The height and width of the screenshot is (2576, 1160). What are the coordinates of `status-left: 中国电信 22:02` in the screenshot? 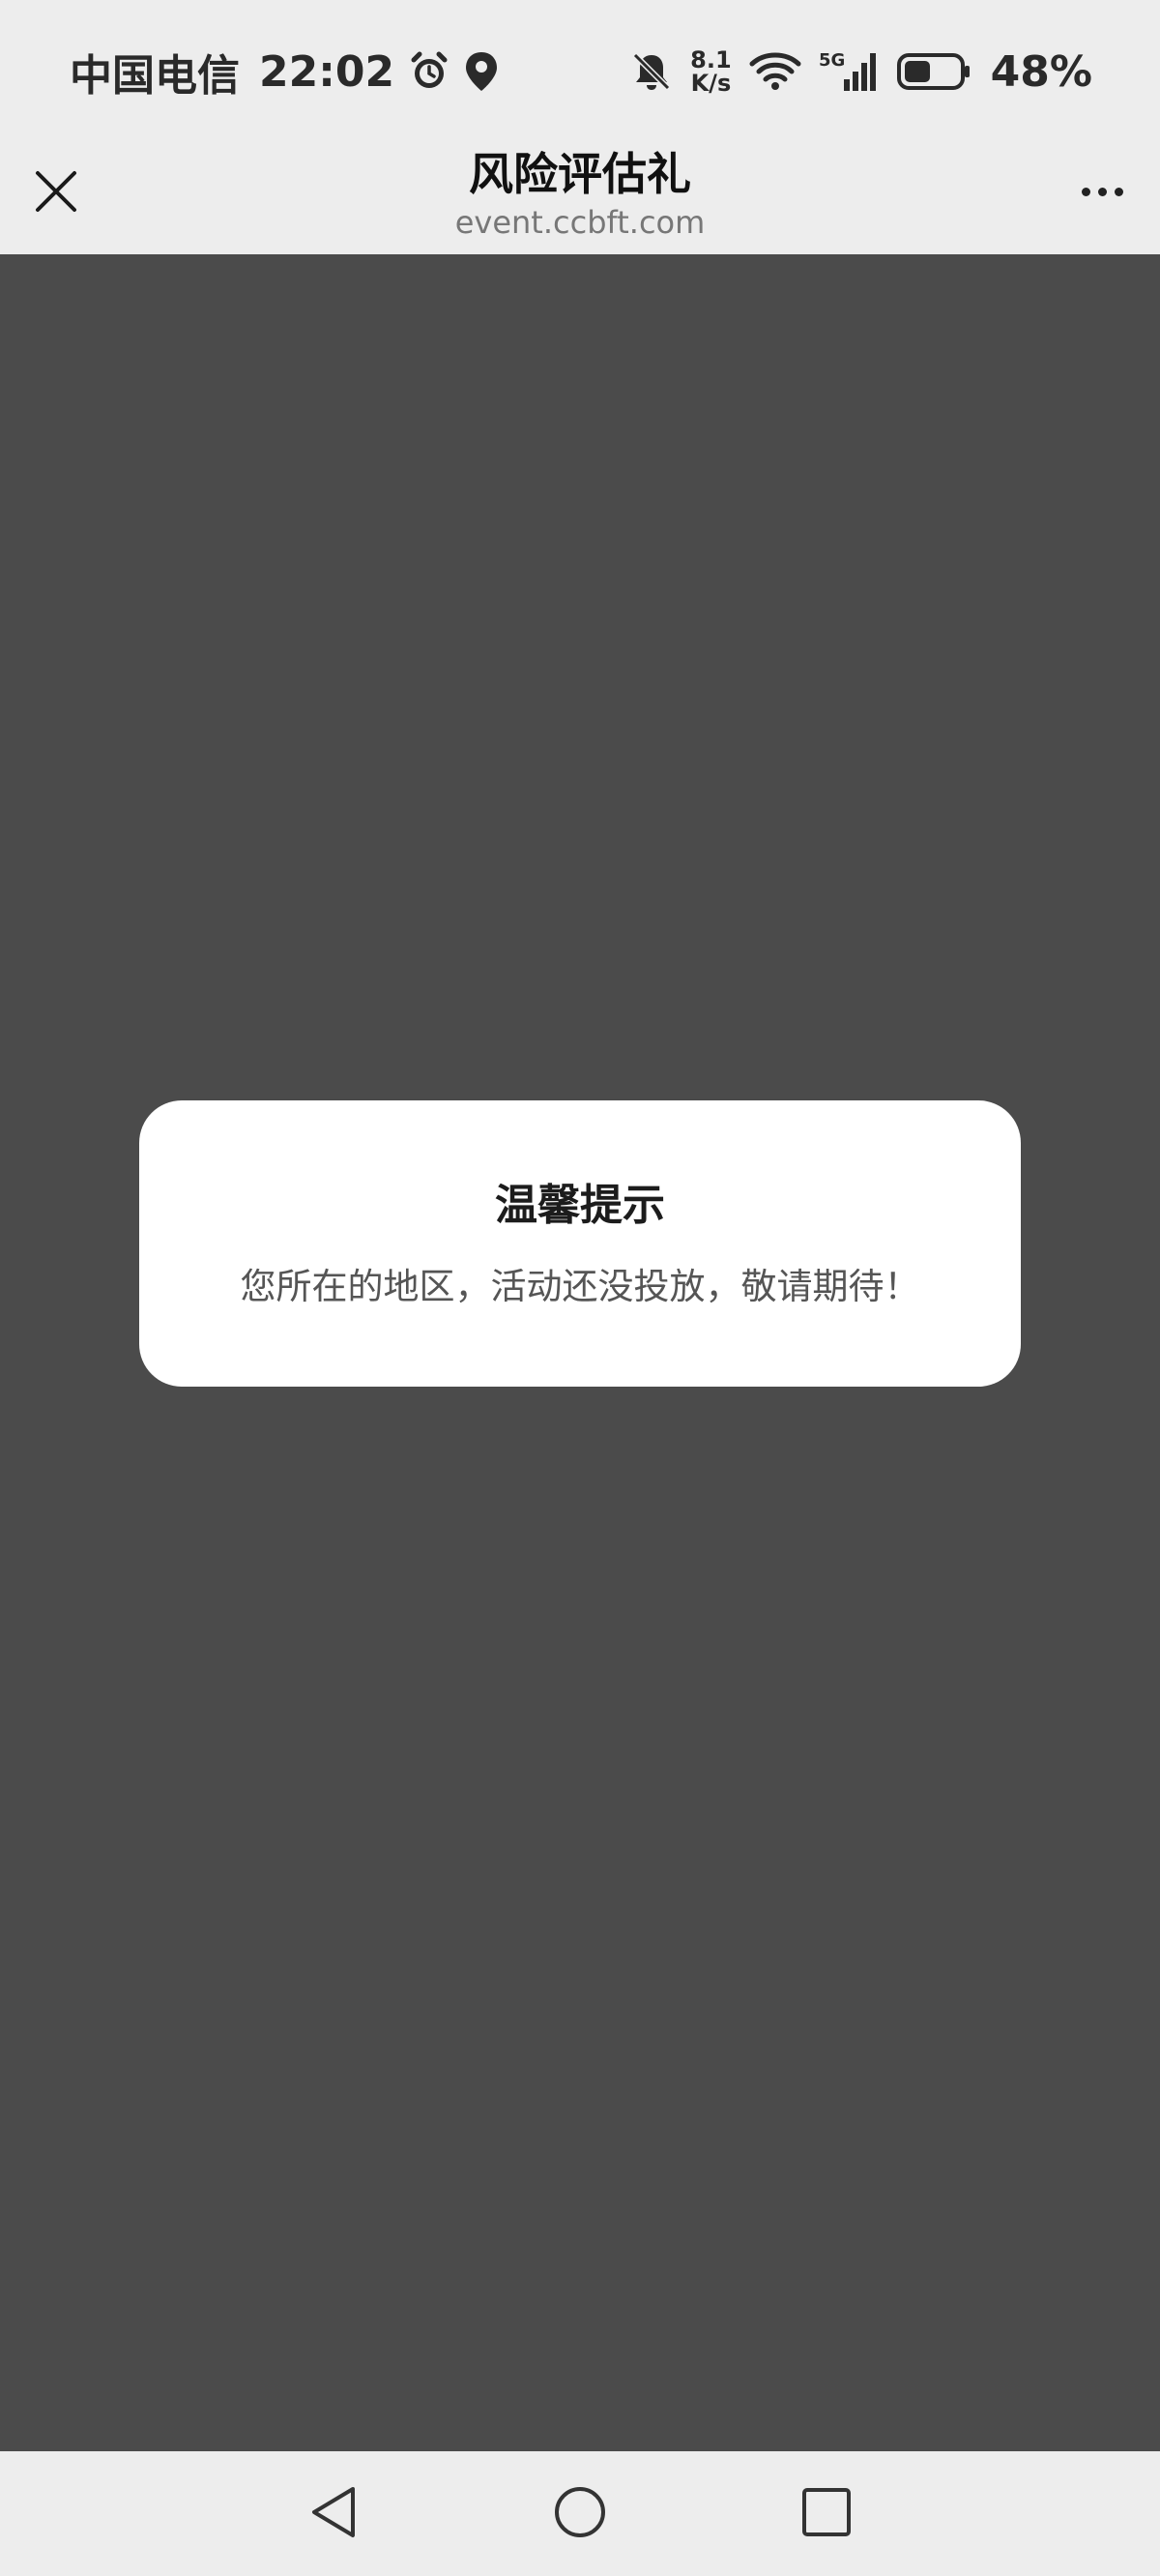 It's located at (284, 71).